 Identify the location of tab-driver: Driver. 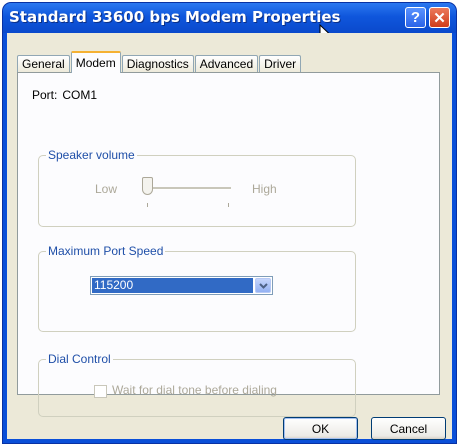
(280, 64).